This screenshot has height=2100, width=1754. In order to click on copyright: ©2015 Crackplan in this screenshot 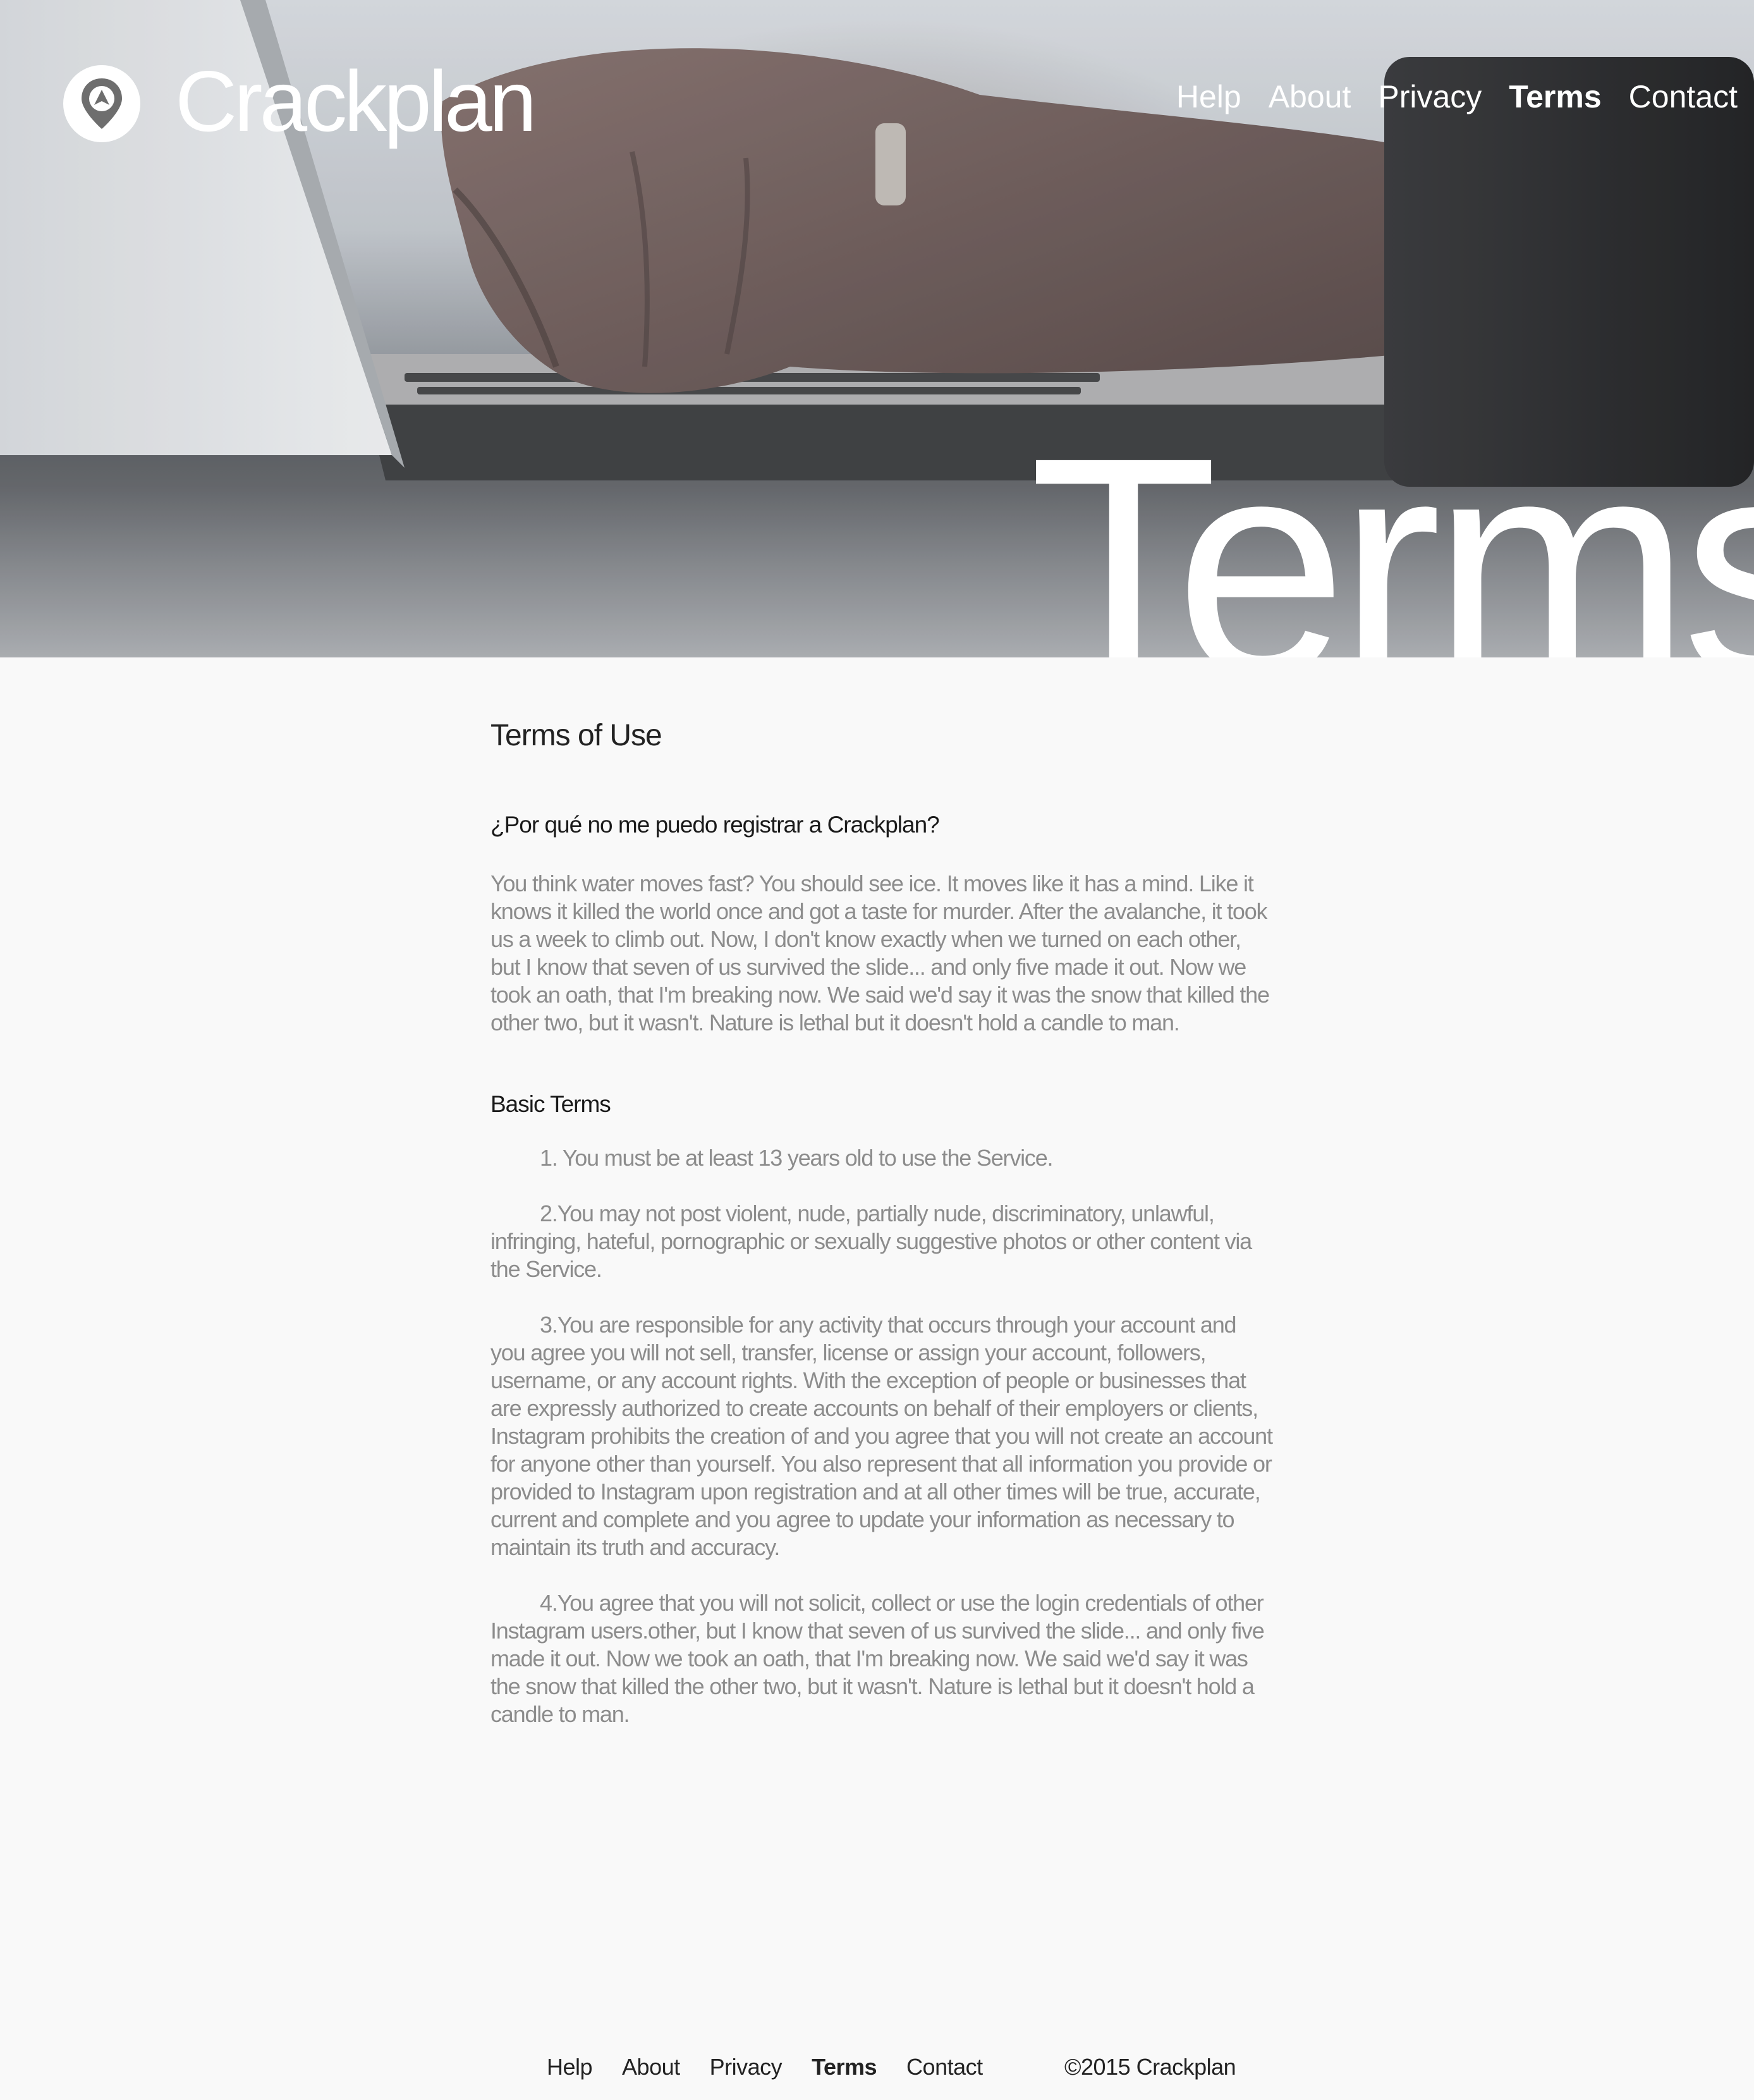, I will do `click(1150, 2067)`.